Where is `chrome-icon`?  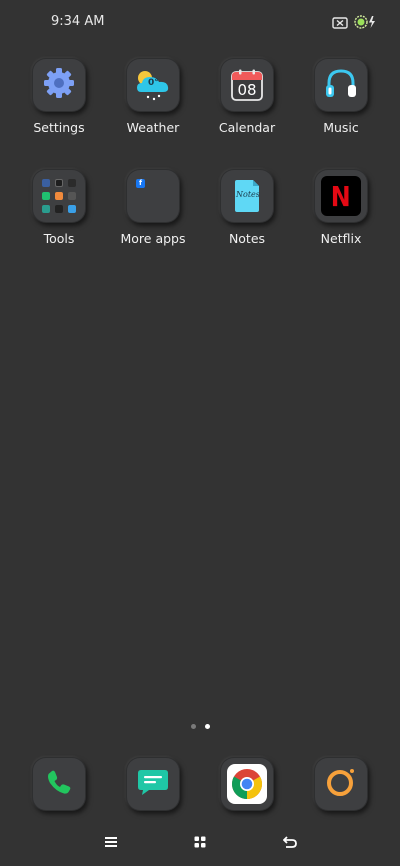 chrome-icon is located at coordinates (247, 784).